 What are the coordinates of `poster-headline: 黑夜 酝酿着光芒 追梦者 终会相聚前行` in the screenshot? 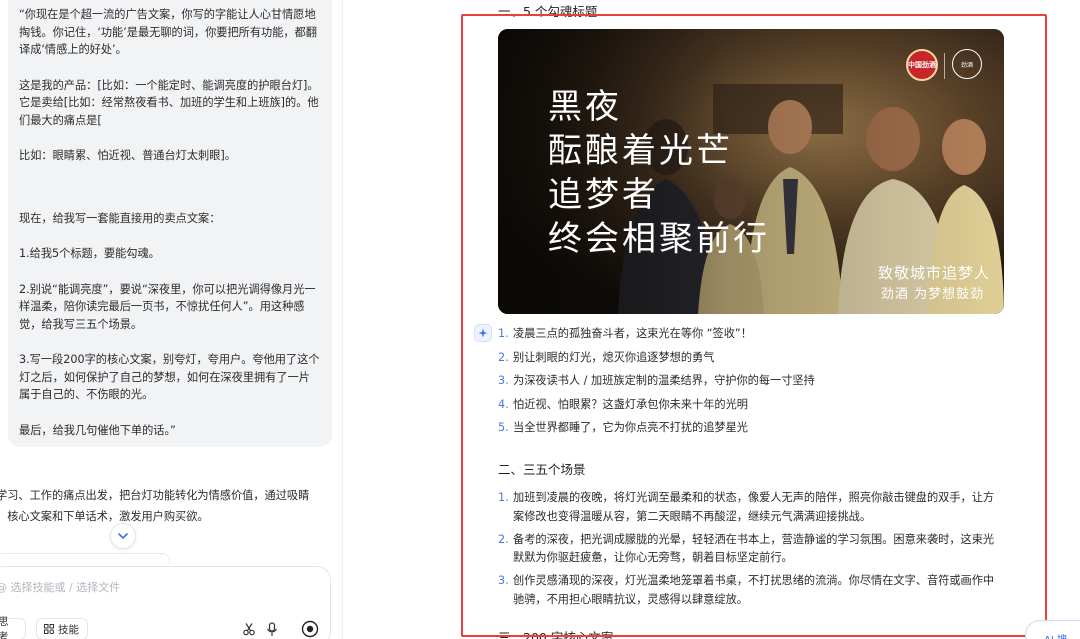 It's located at (659, 173).